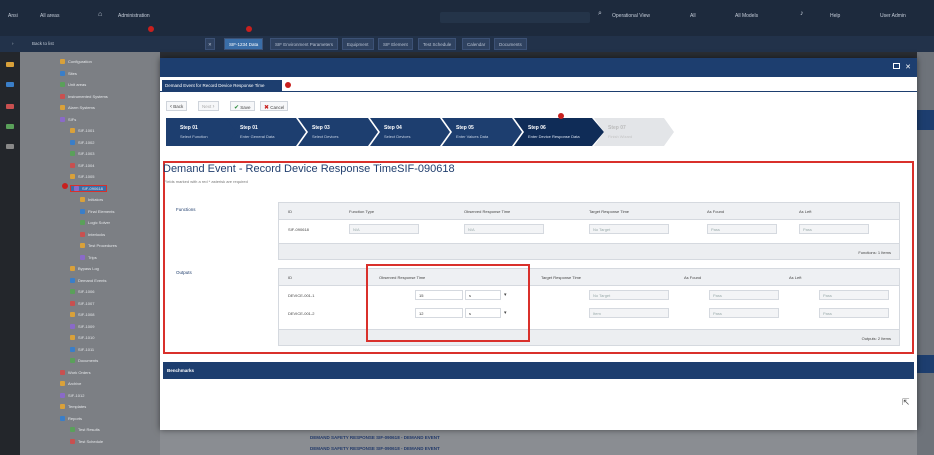 Image resolution: width=934 pixels, height=455 pixels. I want to click on wizard-step-2: Step 01 Enter General Data, so click(266, 132).